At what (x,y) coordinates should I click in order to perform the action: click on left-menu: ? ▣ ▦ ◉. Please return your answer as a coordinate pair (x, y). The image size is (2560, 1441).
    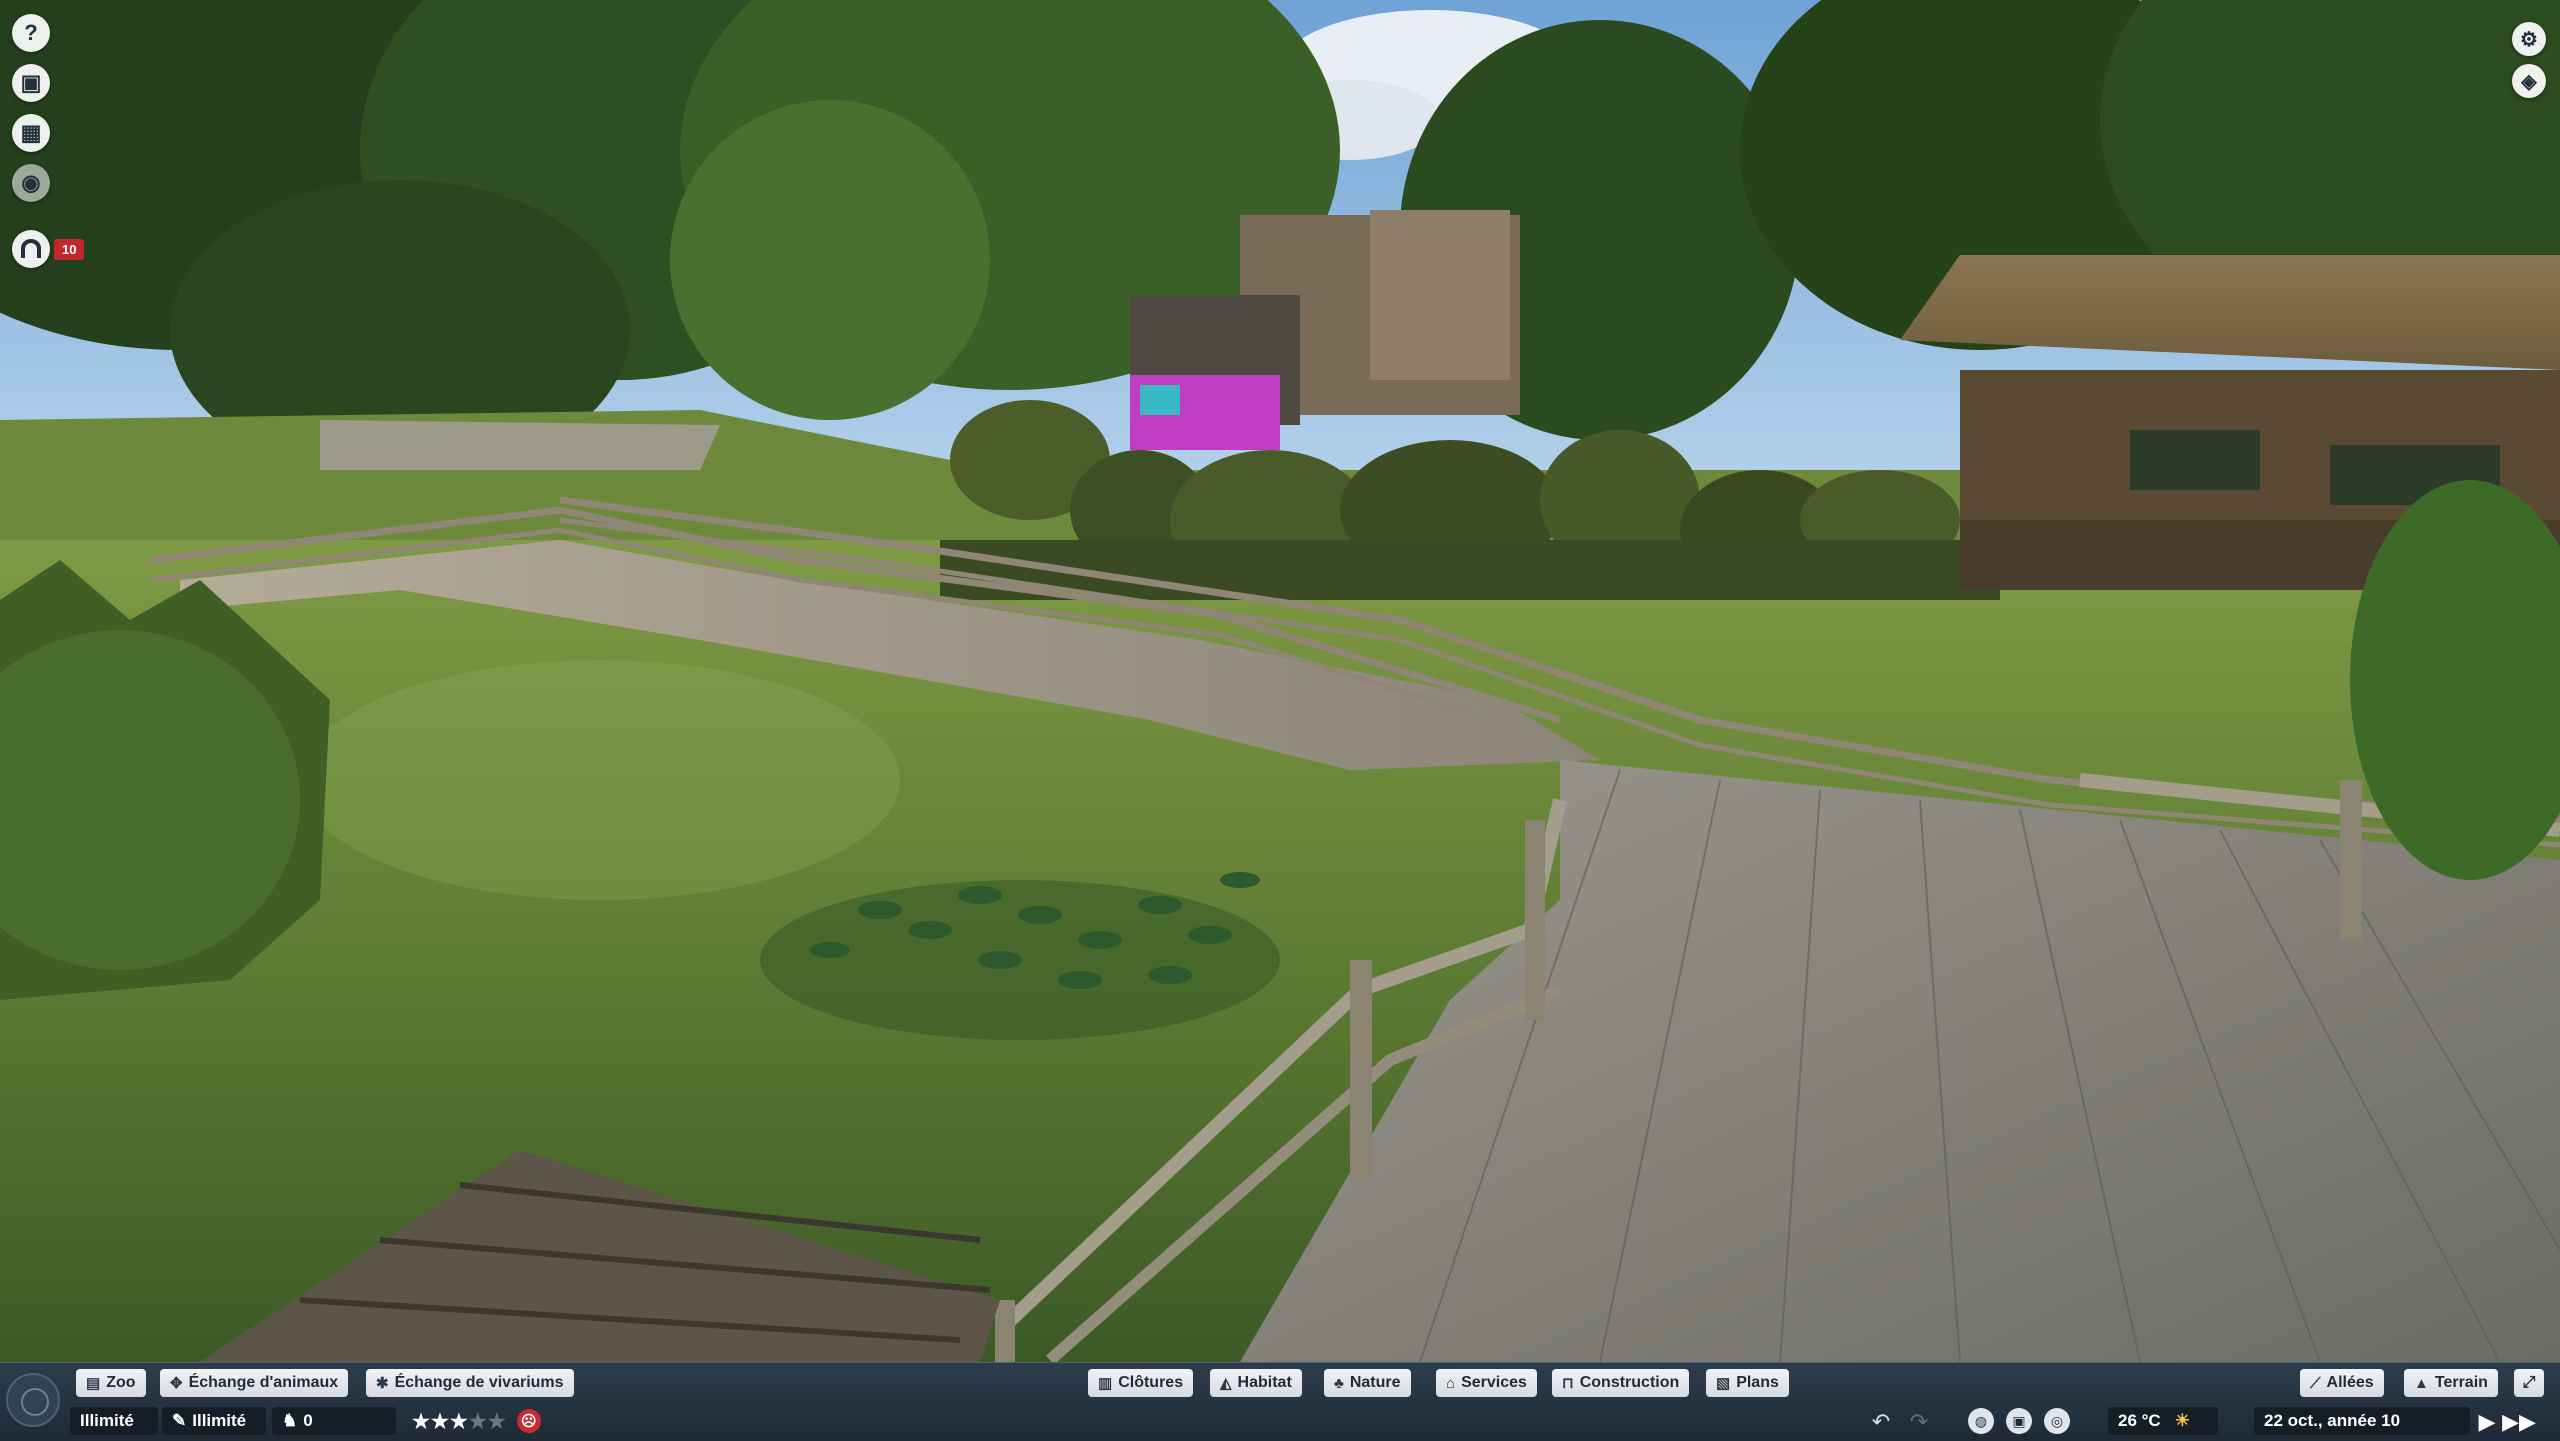
    Looking at the image, I should click on (32, 114).